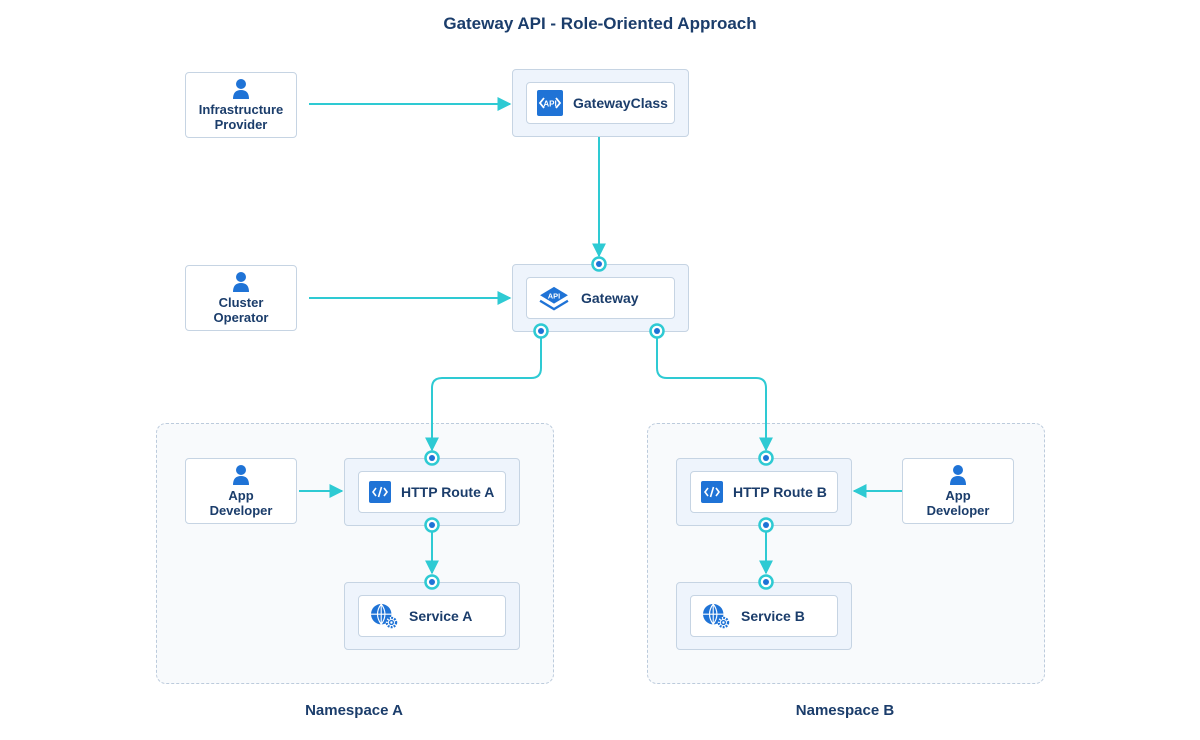  I want to click on api-code-icon: API, so click(550, 103).